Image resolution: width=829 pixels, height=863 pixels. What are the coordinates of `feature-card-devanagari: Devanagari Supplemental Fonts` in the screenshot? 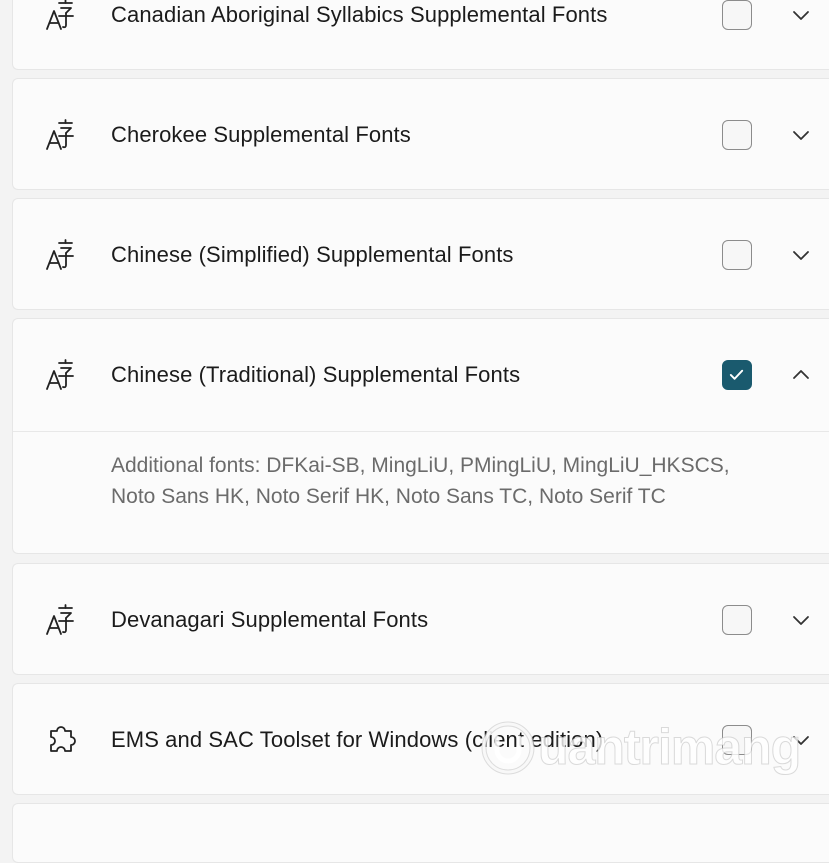 It's located at (420, 619).